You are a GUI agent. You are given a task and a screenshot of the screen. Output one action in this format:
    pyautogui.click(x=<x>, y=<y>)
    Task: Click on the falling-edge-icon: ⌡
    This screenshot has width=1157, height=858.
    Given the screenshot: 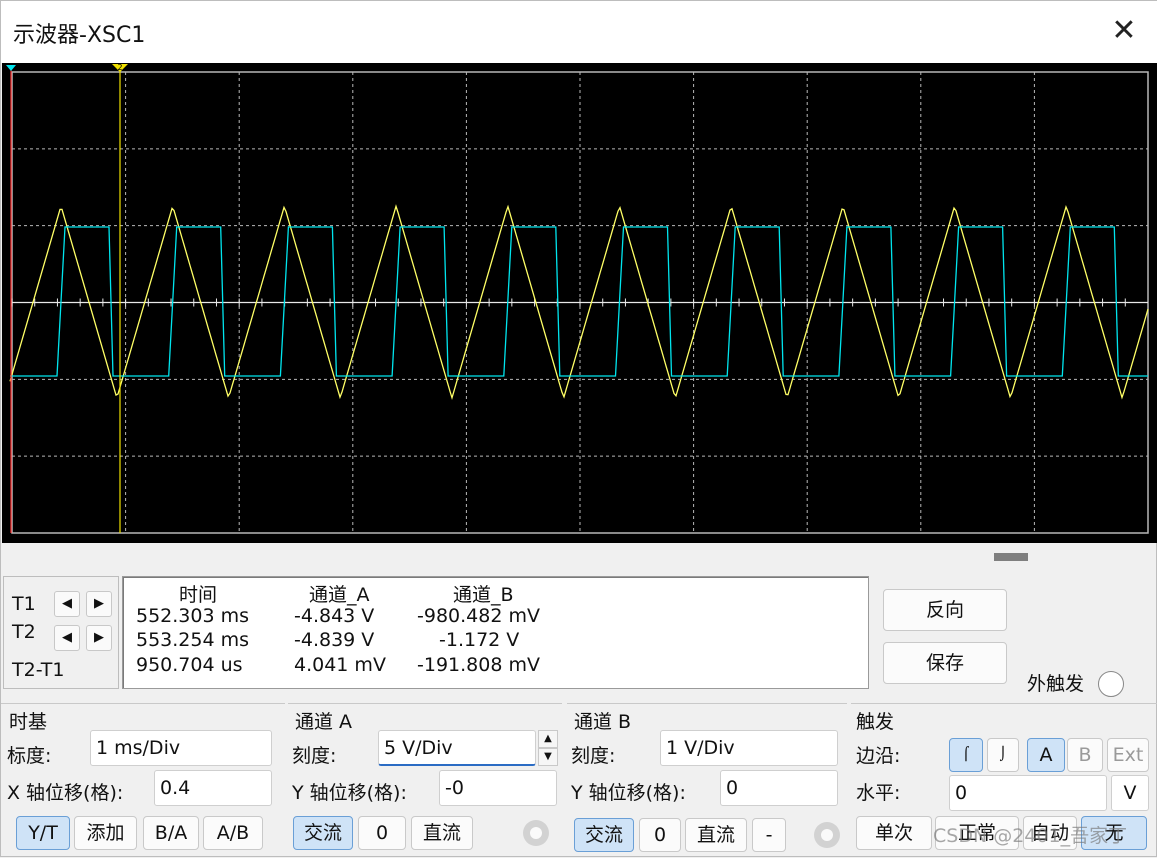 What is the action you would take?
    pyautogui.click(x=1003, y=755)
    